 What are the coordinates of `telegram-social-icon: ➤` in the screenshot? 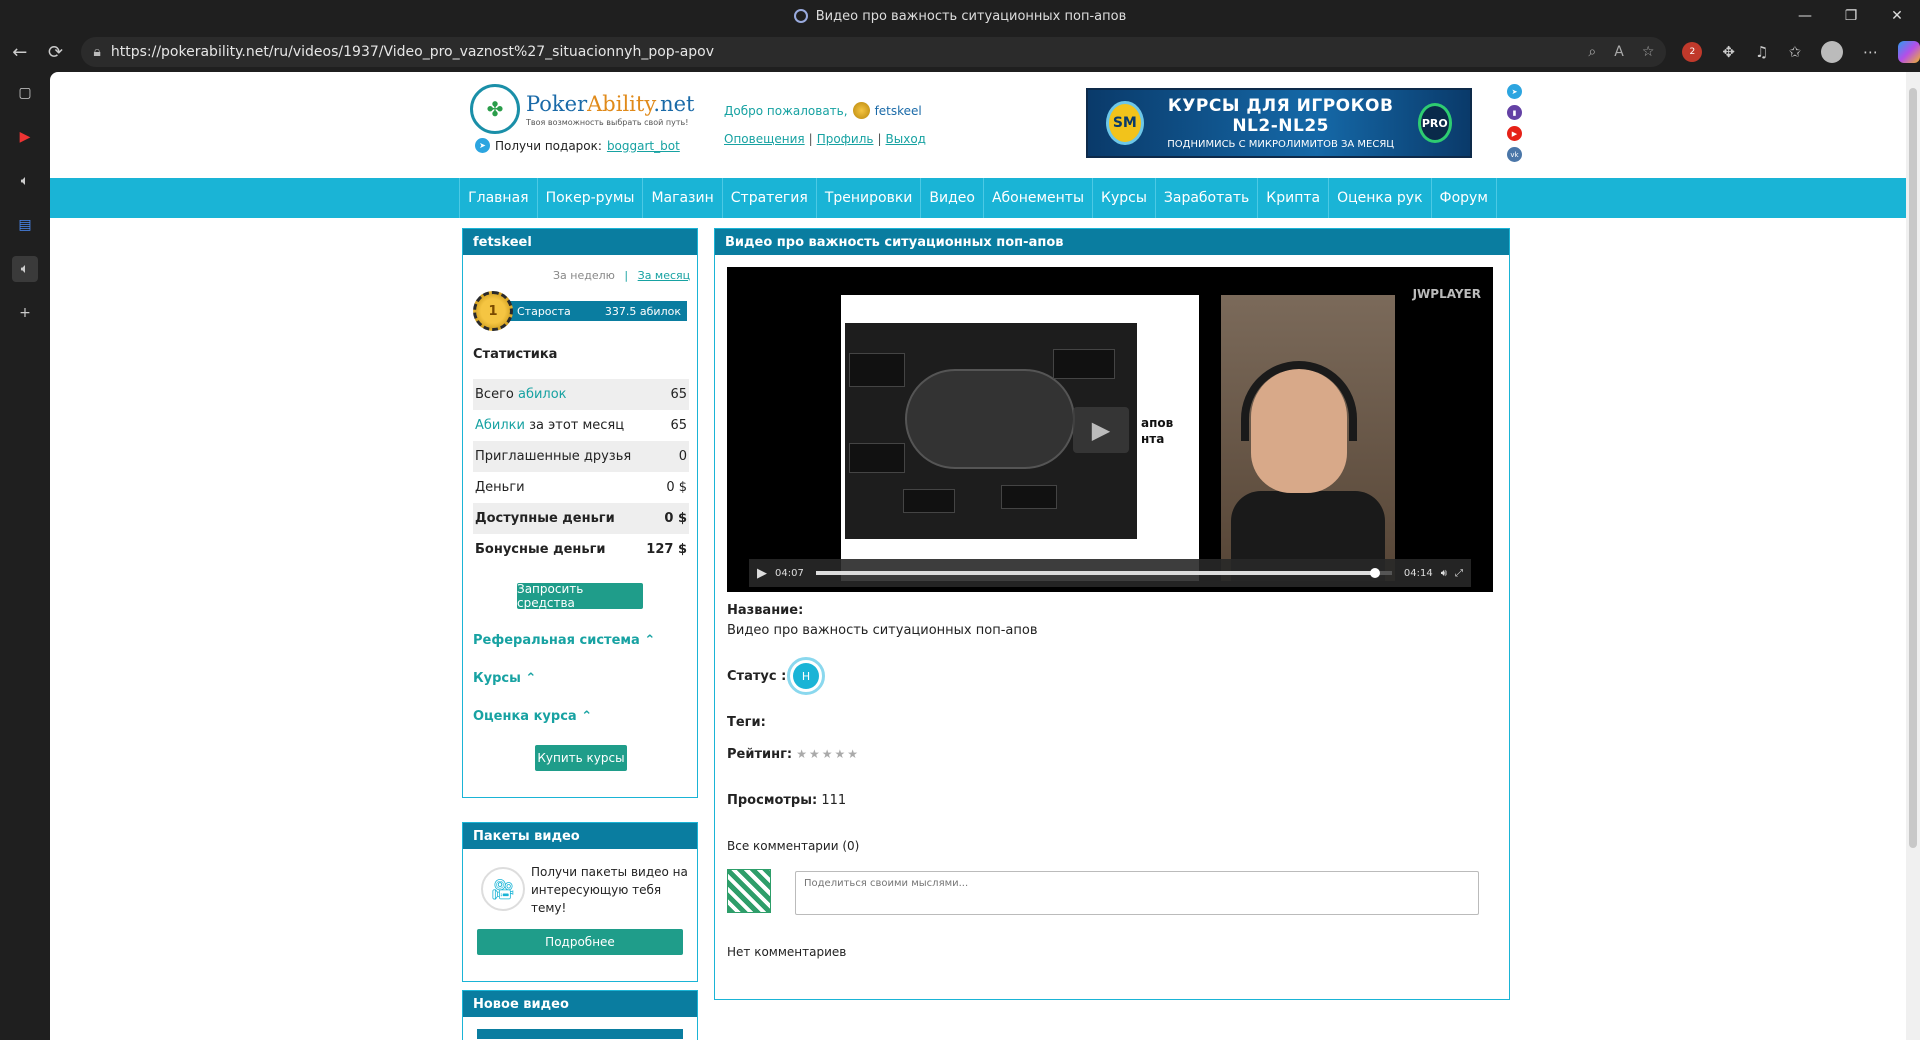 It's located at (1514, 91).